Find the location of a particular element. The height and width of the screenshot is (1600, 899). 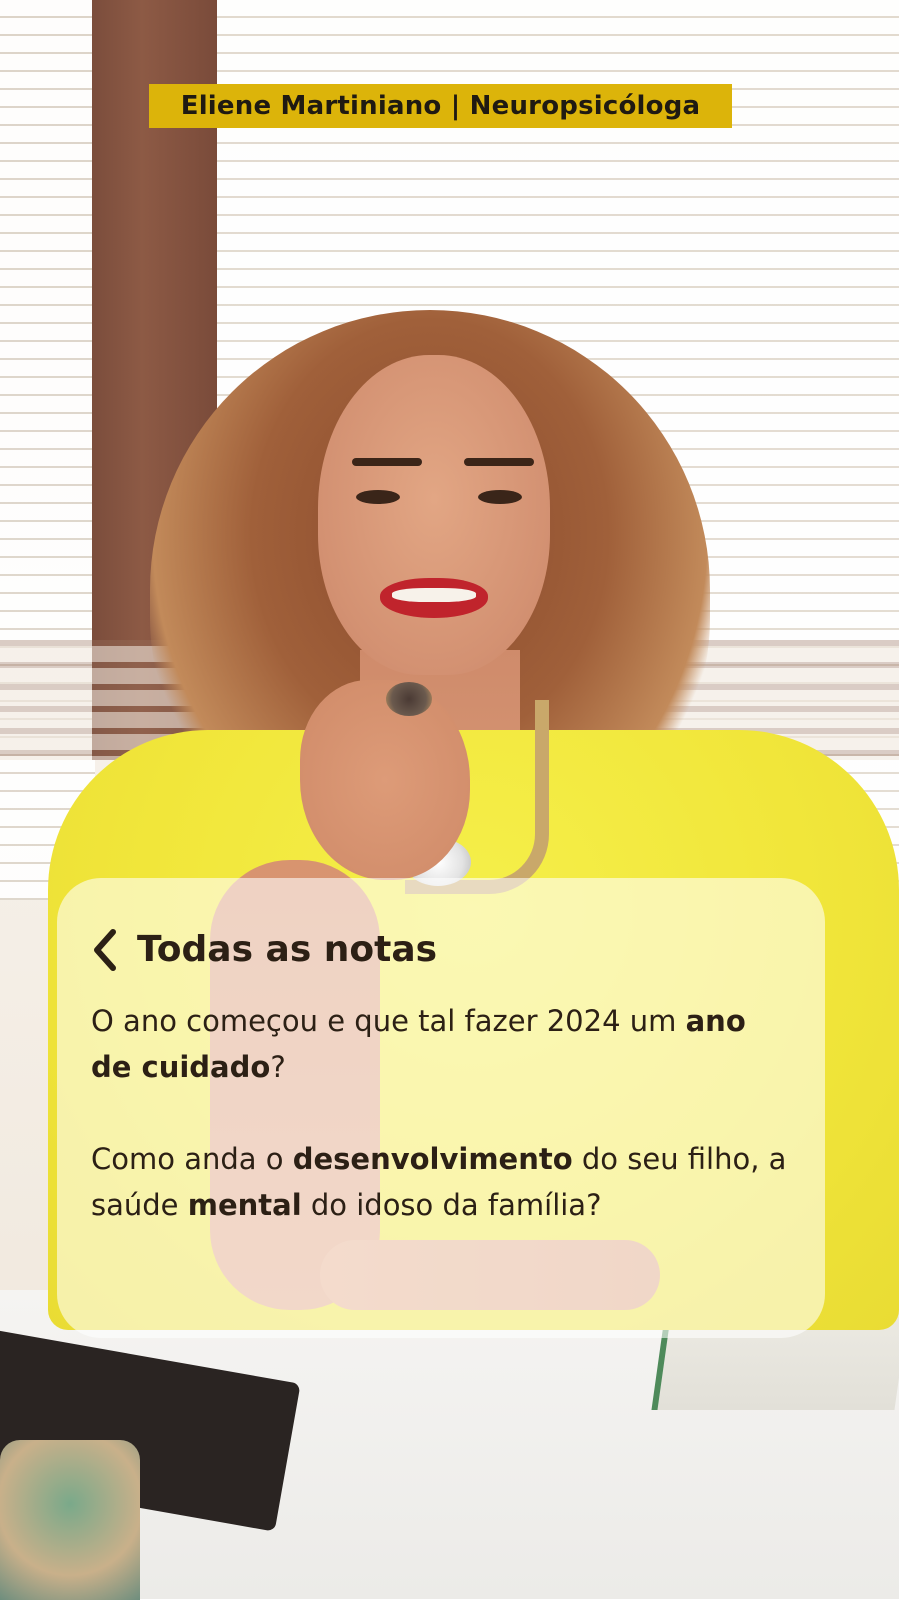

text-span: O ano começou e que tal fazer 2024 um is located at coordinates (388, 1021).